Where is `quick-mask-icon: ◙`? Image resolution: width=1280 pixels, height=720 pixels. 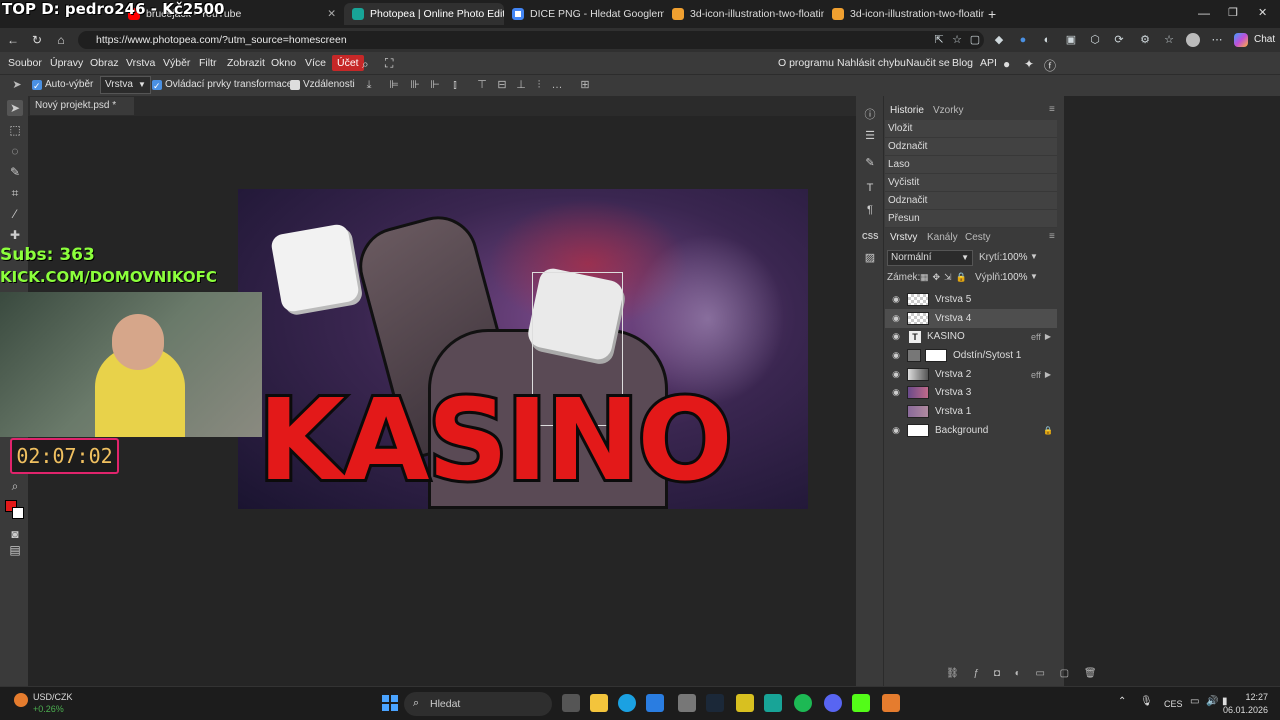 quick-mask-icon: ◙ is located at coordinates (15, 534).